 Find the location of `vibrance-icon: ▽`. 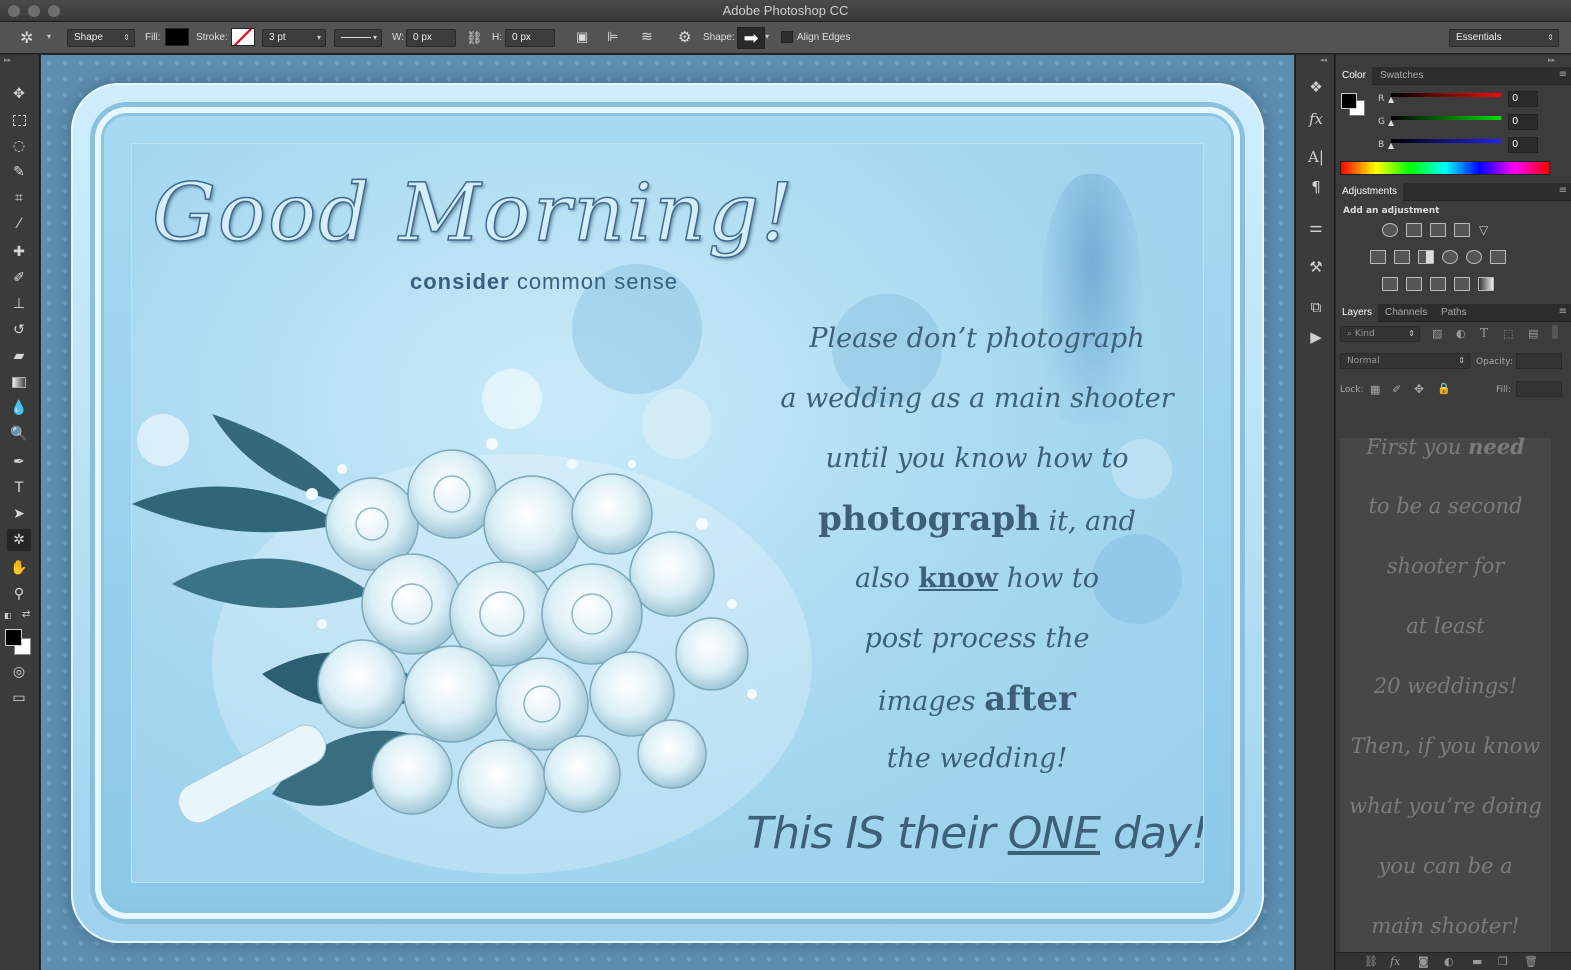

vibrance-icon: ▽ is located at coordinates (1486, 230).